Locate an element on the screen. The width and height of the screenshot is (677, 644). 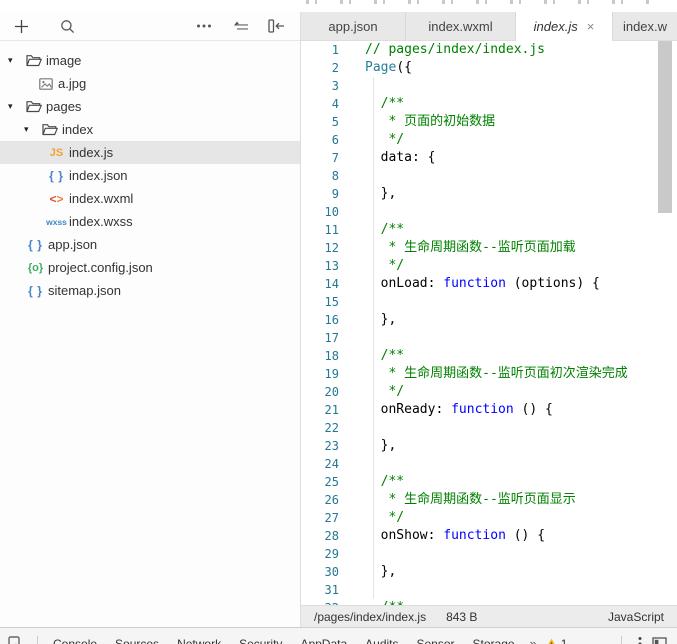
tree-item-index-js: JS index.js is located at coordinates (150, 152).